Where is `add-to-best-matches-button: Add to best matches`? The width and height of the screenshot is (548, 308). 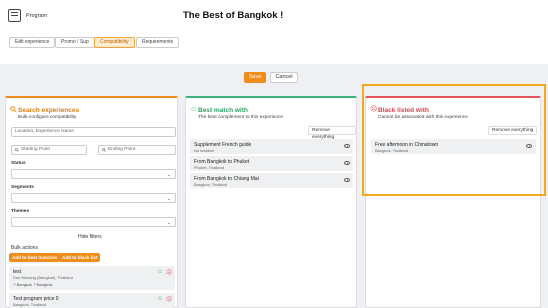
add-to-best-matches-button: Add to best matches is located at coordinates (35, 257).